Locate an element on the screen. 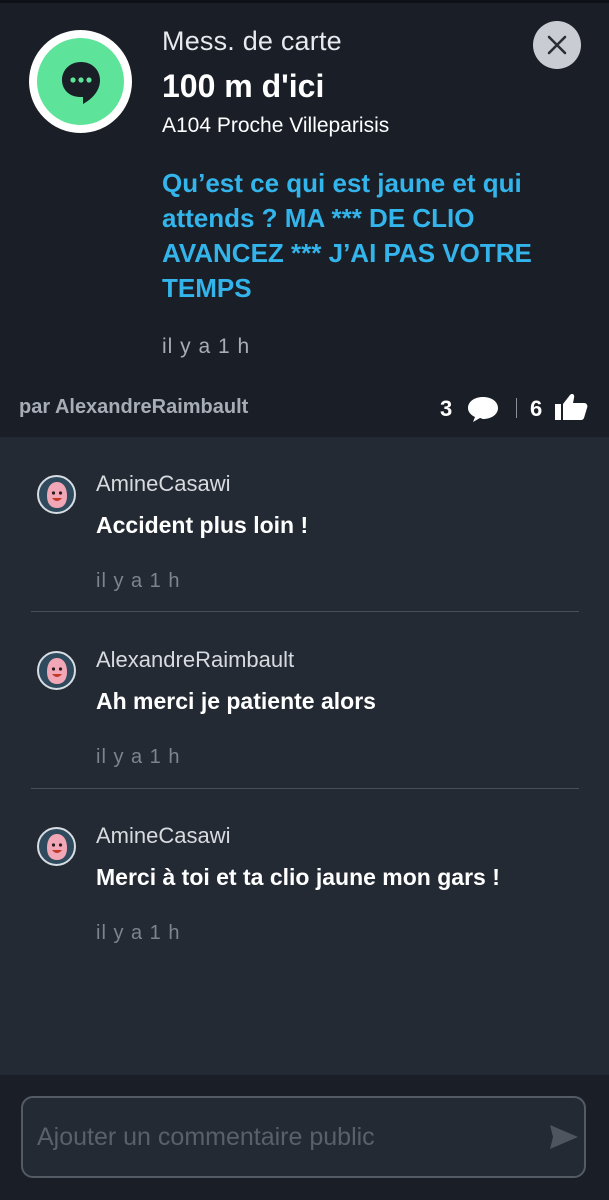 The height and width of the screenshot is (1200, 609). comment-text: Accident plus loin ! is located at coordinates (202, 525).